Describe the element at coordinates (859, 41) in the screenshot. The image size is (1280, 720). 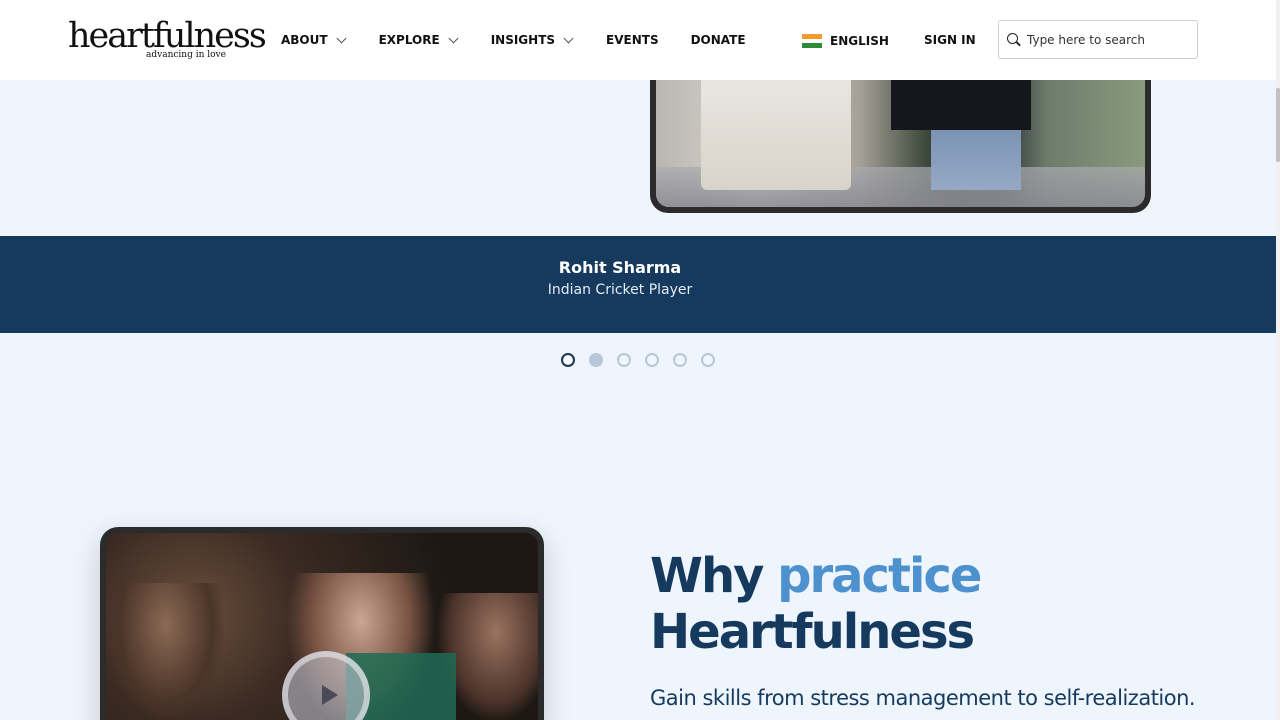
I see `language-label: ENGLISH` at that location.